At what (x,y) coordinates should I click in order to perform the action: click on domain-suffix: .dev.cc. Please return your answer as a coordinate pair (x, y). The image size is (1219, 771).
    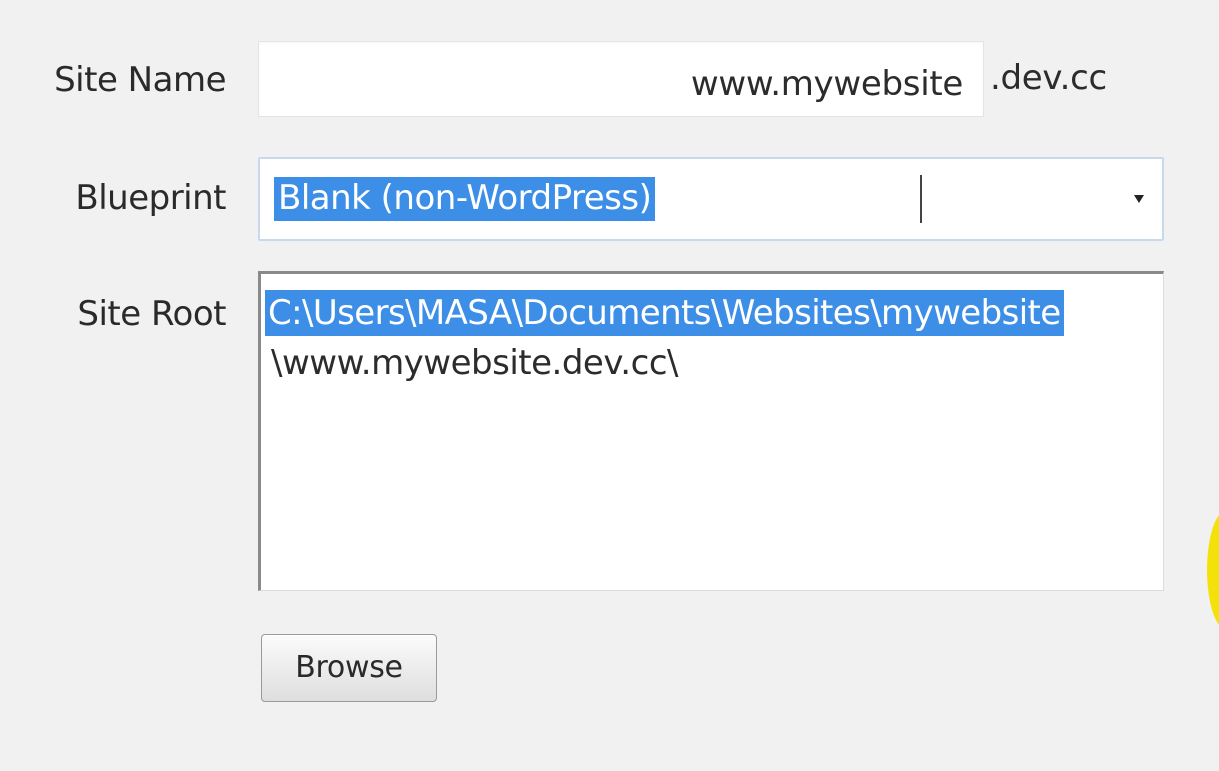
    Looking at the image, I should click on (1048, 78).